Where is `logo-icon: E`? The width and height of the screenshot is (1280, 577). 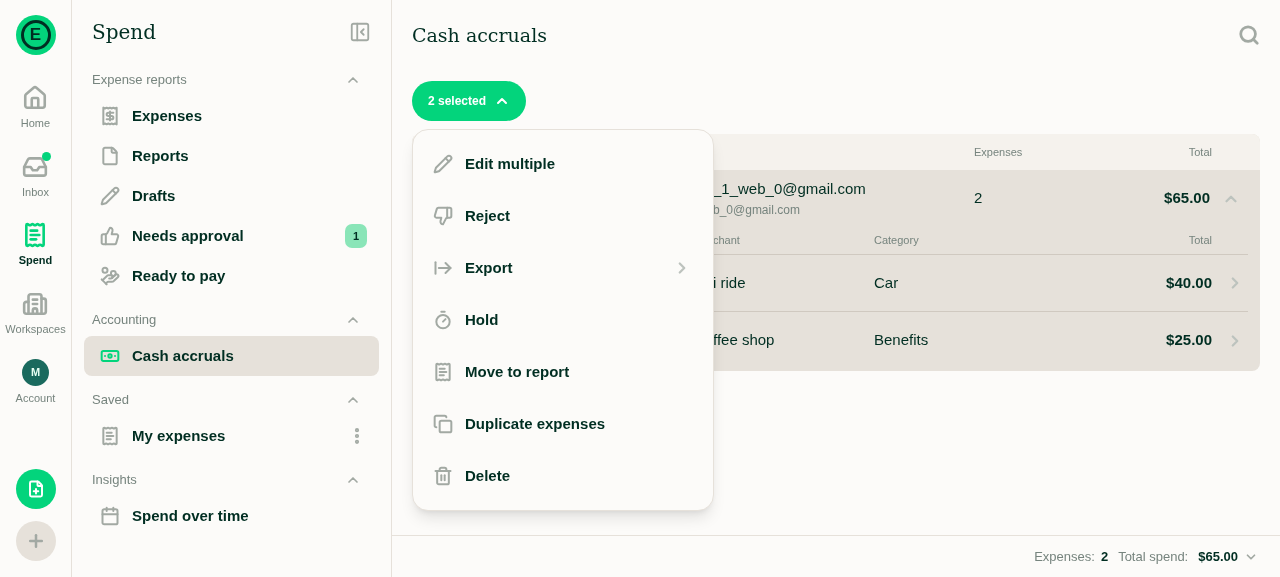 logo-icon: E is located at coordinates (35, 35).